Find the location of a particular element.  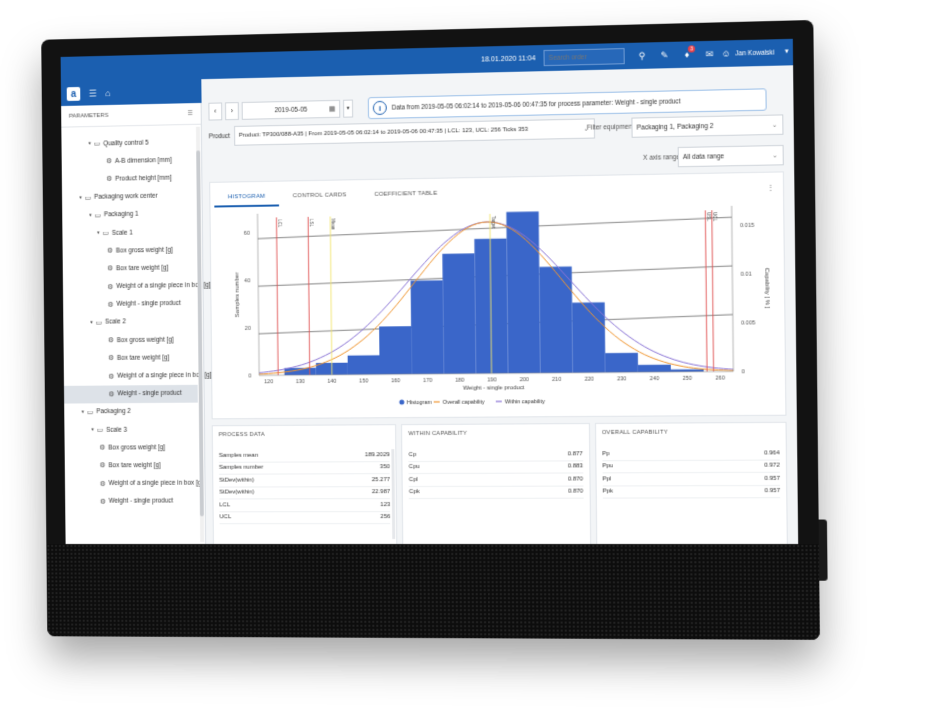

sidebar-item: ▾ ▭ Packaging work center is located at coordinates (129, 197).